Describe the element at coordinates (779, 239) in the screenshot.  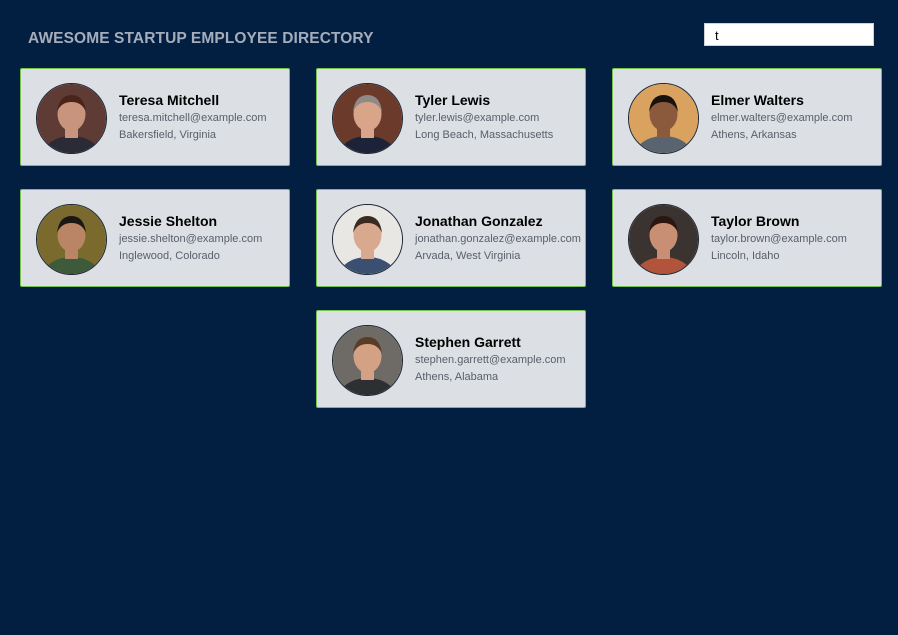
I see `employee-email: taylor.brown@example.com` at that location.